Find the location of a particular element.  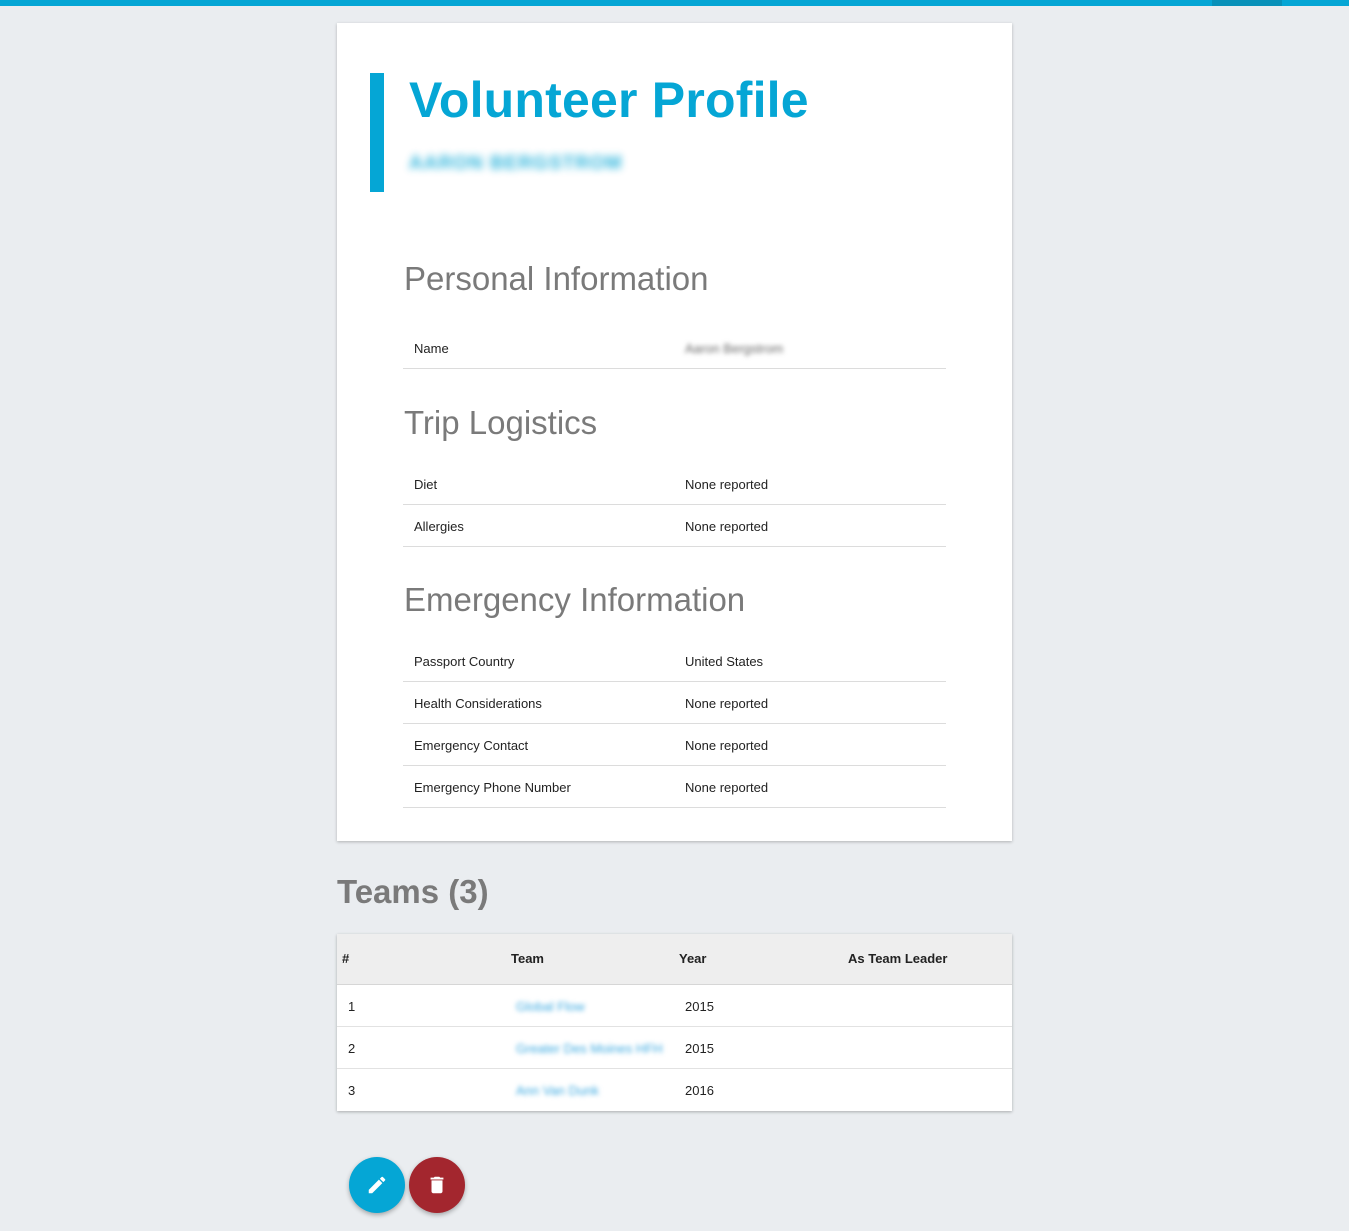

row-number: 1 is located at coordinates (352, 1006).